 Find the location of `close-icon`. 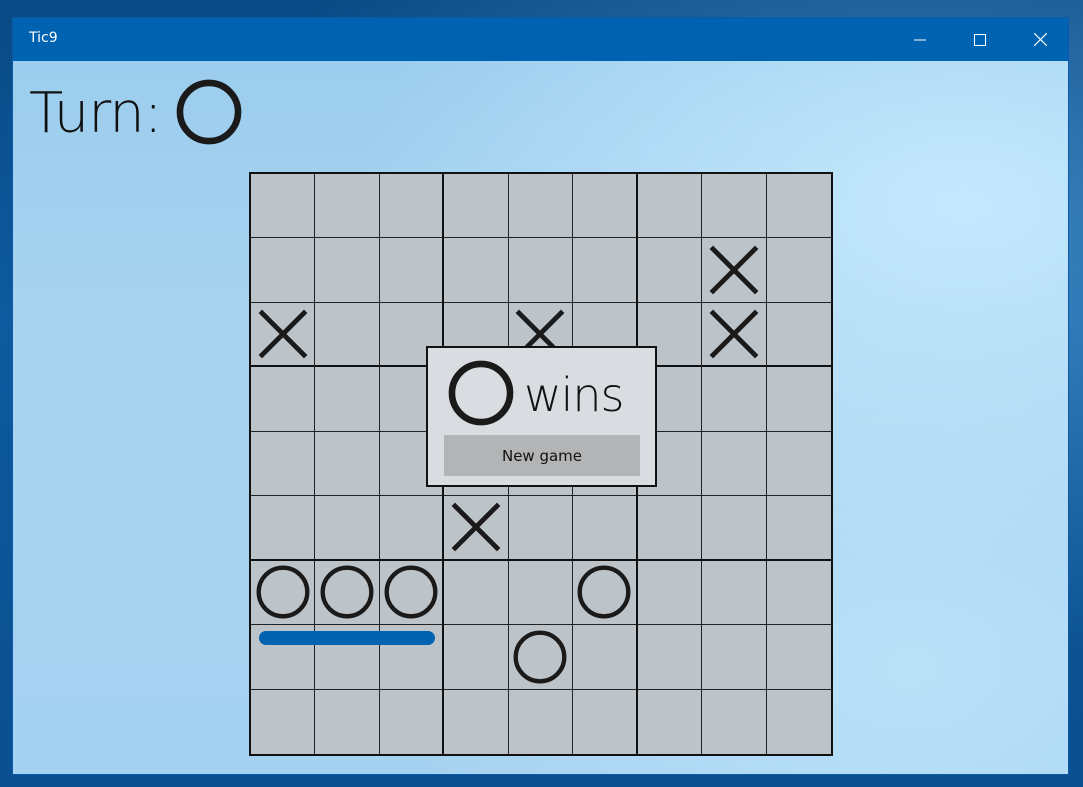

close-icon is located at coordinates (1040, 39).